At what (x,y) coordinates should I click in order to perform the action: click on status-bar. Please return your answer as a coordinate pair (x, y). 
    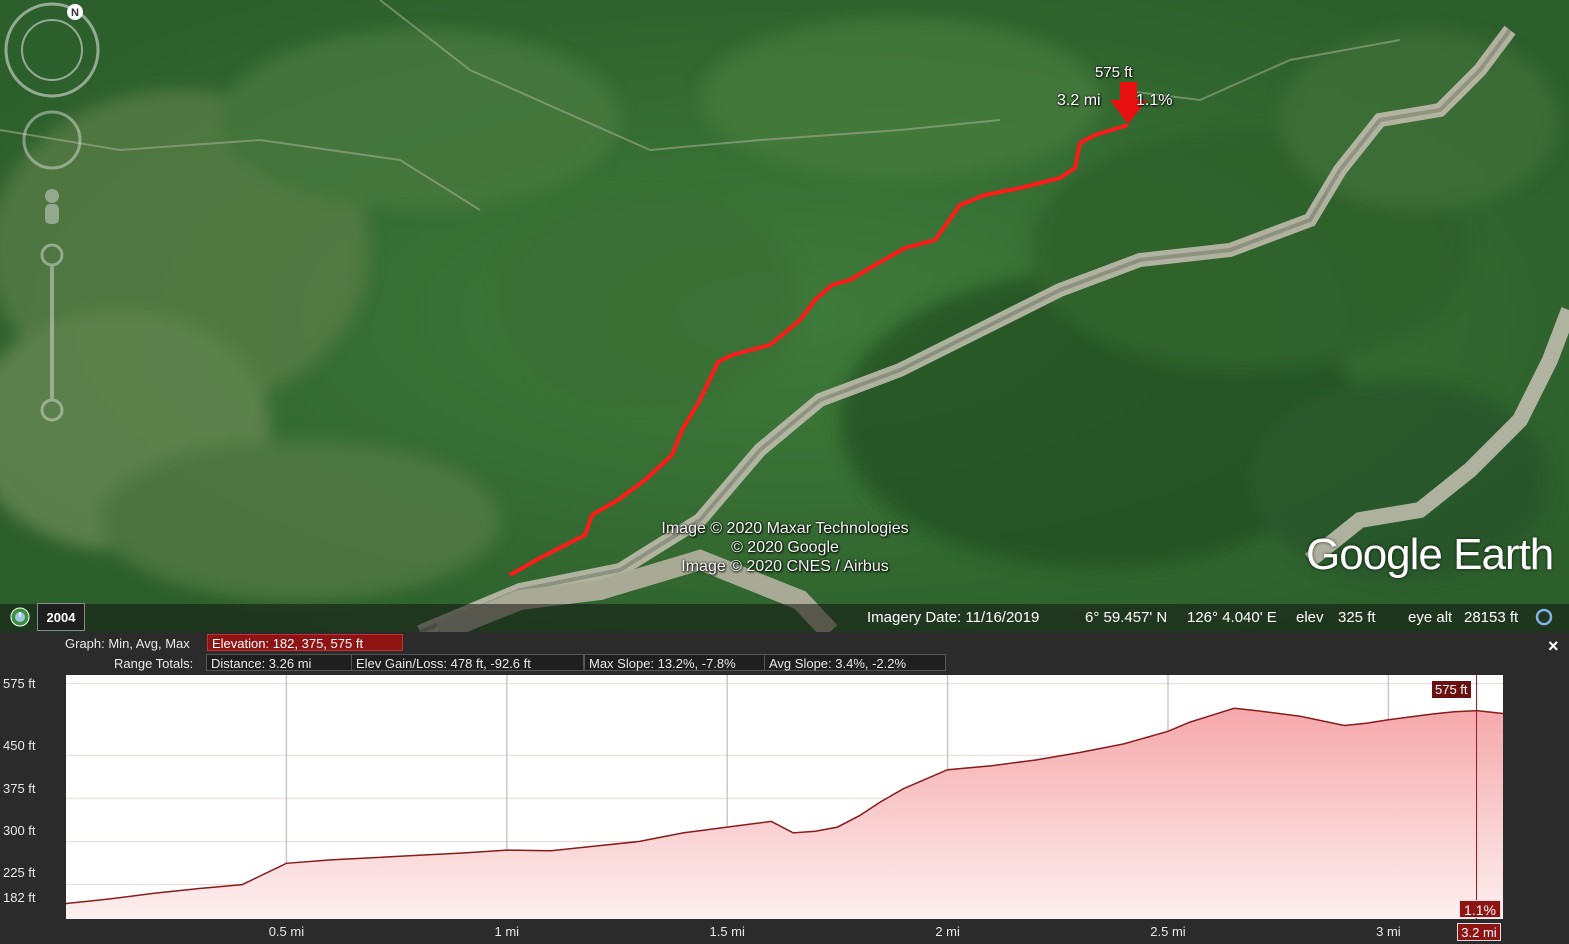
    Looking at the image, I should click on (784, 618).